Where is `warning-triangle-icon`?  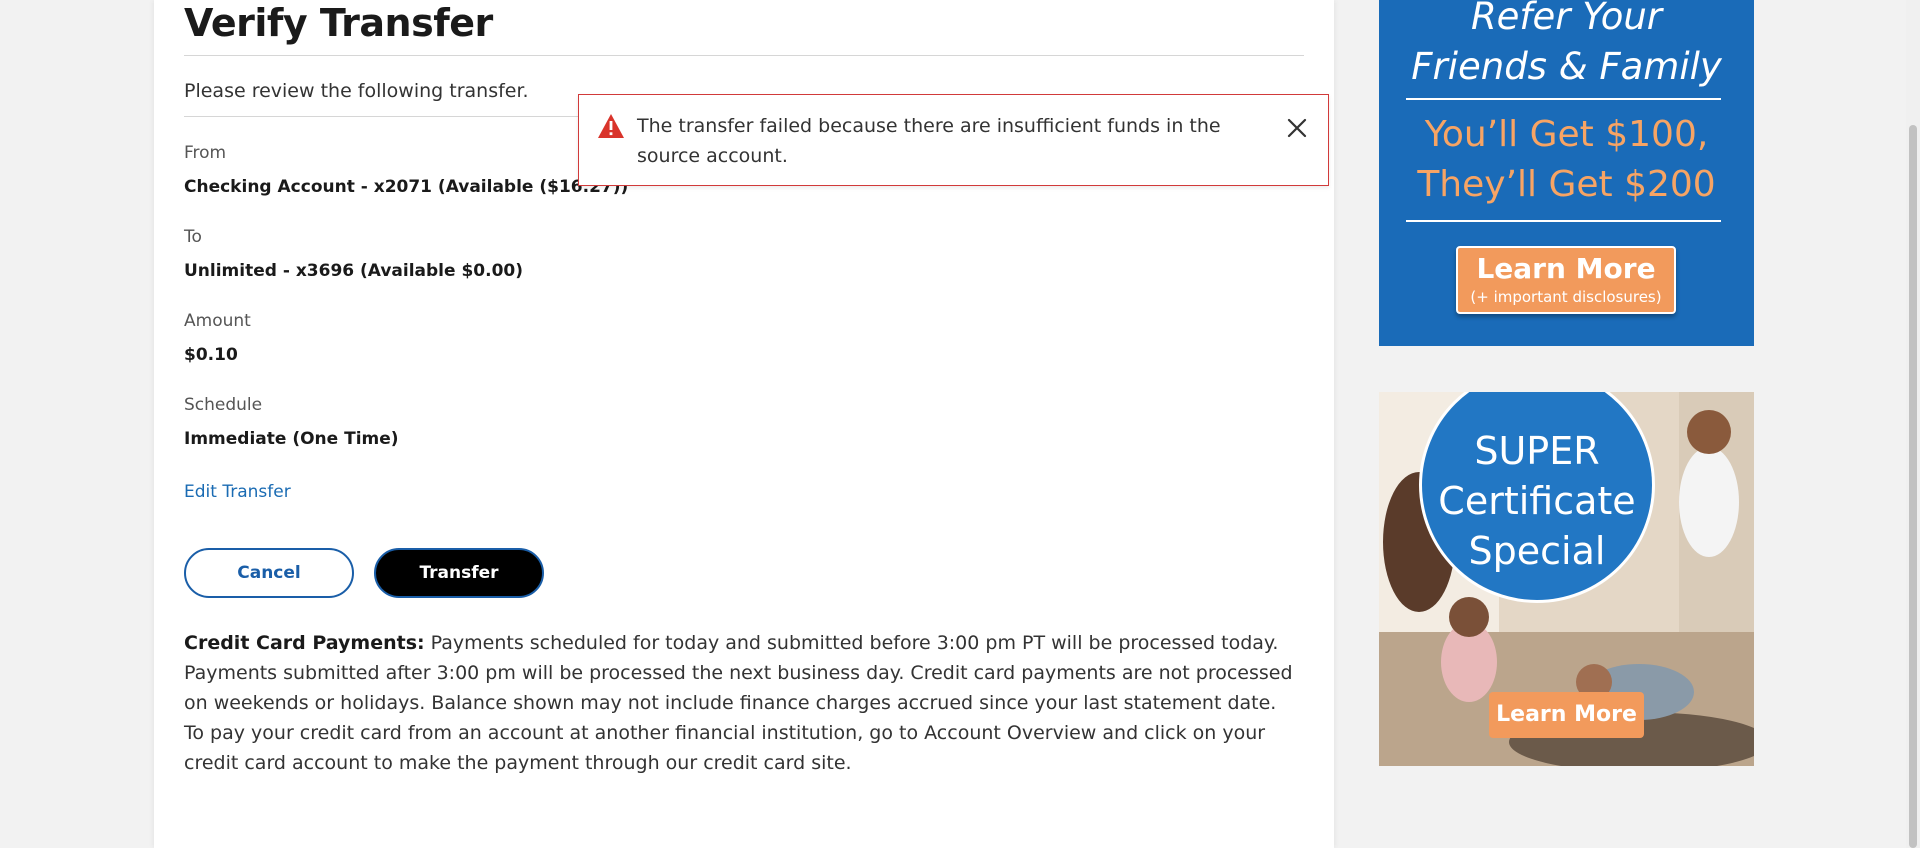 warning-triangle-icon is located at coordinates (611, 126).